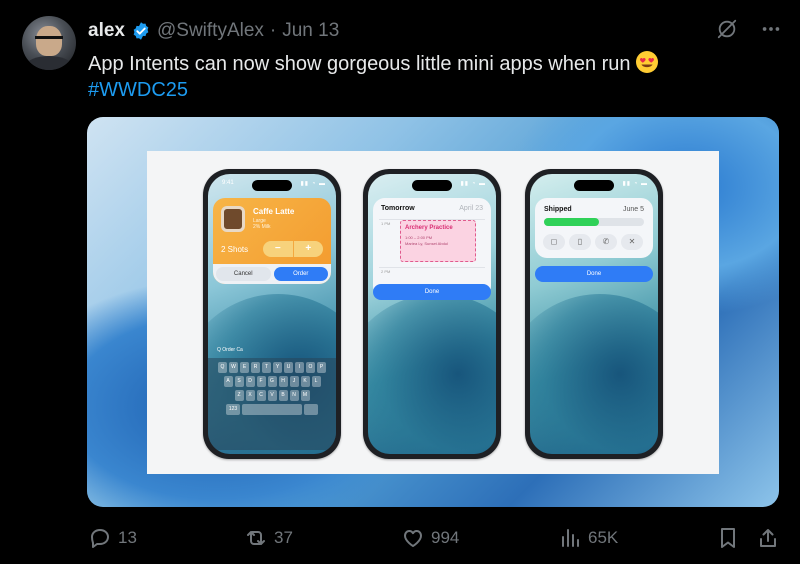 The width and height of the screenshot is (800, 564). What do you see at coordinates (771, 29) in the screenshot?
I see `more-options-icon` at bounding box center [771, 29].